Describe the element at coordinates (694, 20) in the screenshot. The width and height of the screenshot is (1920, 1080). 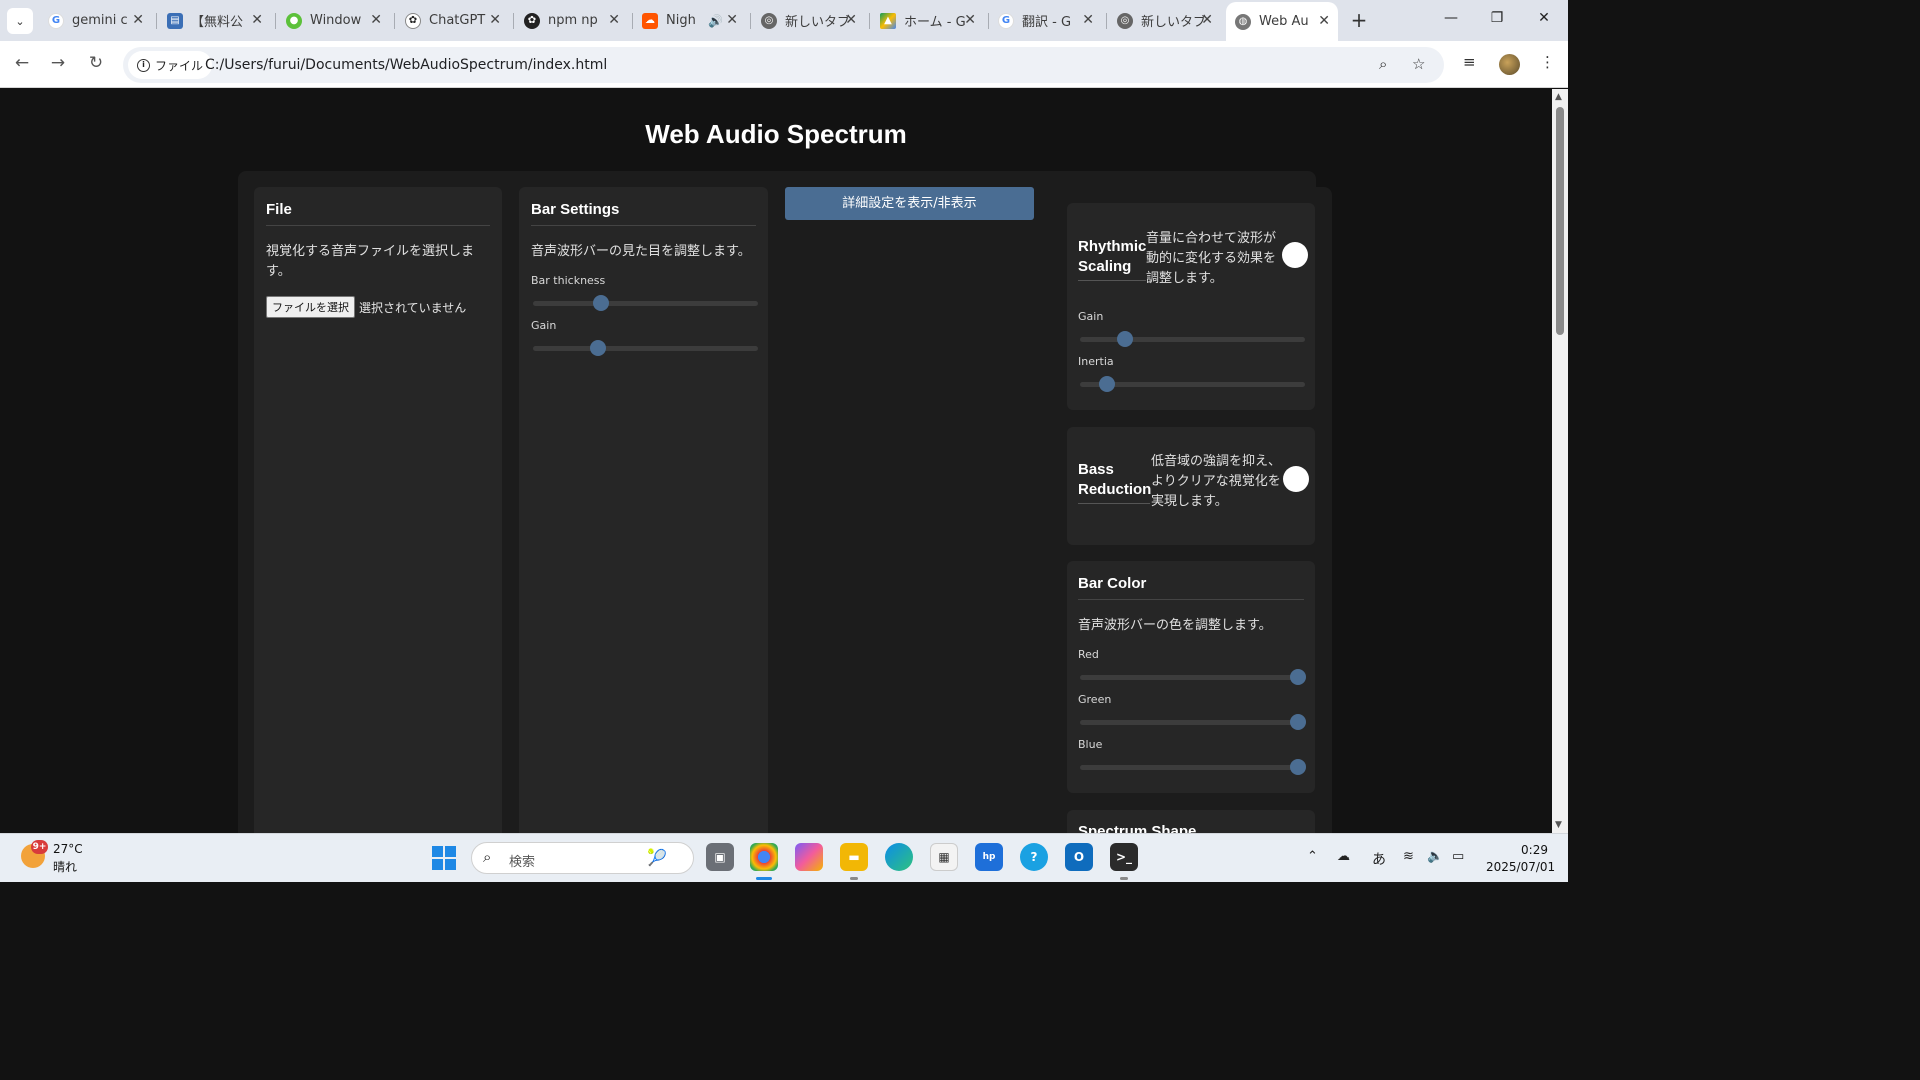
I see `tab-soundcloud: ☁ Nigh 🔊 ✕` at that location.